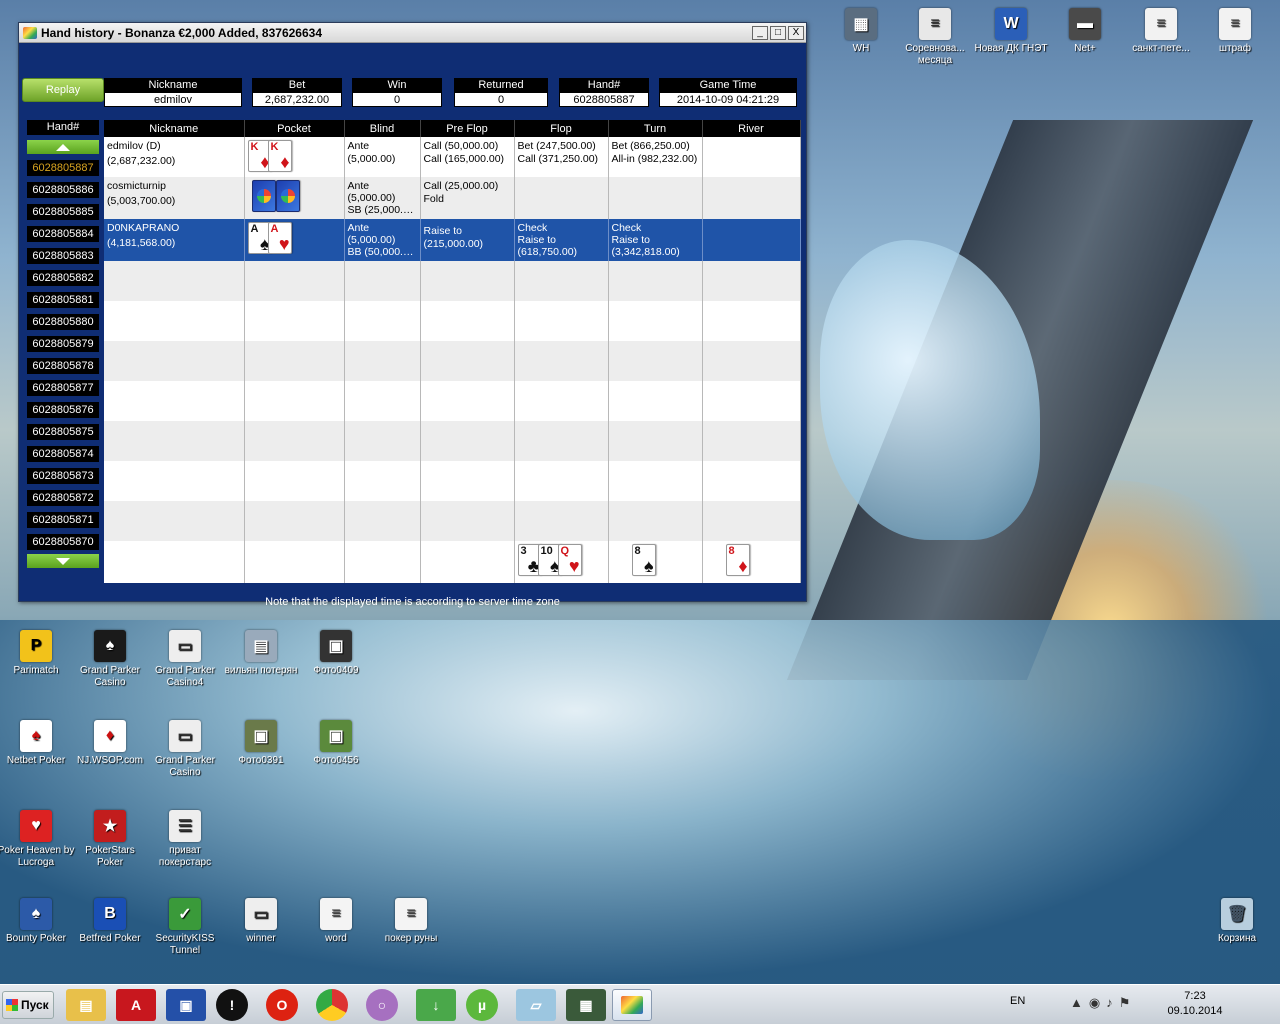  I want to click on desktop-icon-poker-runy: ≡ покер руны, so click(411, 921).